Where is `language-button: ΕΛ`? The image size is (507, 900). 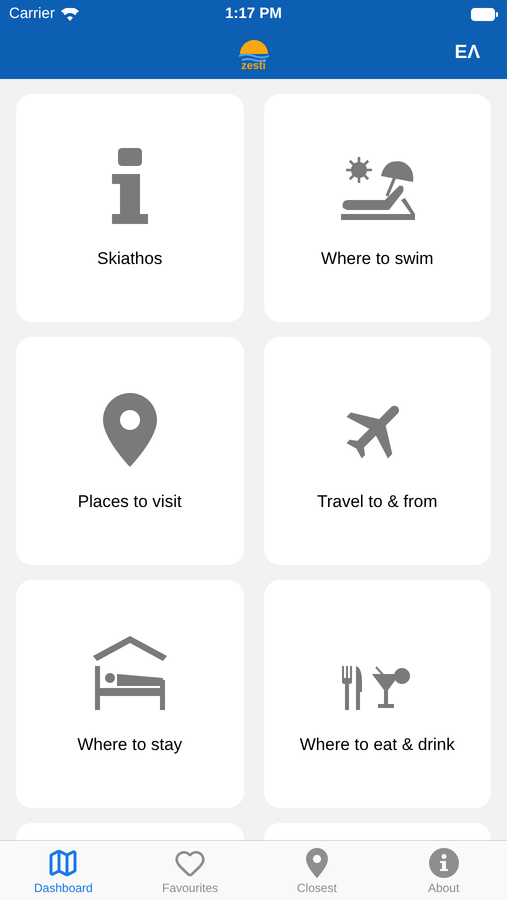
language-button: ΕΛ is located at coordinates (467, 53).